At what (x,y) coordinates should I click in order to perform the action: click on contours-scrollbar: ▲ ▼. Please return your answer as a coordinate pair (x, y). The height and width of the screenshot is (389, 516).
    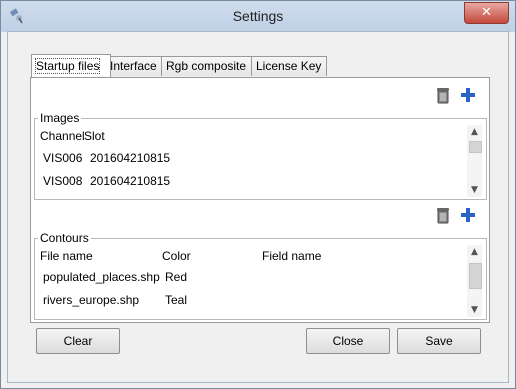
    Looking at the image, I should click on (474, 281).